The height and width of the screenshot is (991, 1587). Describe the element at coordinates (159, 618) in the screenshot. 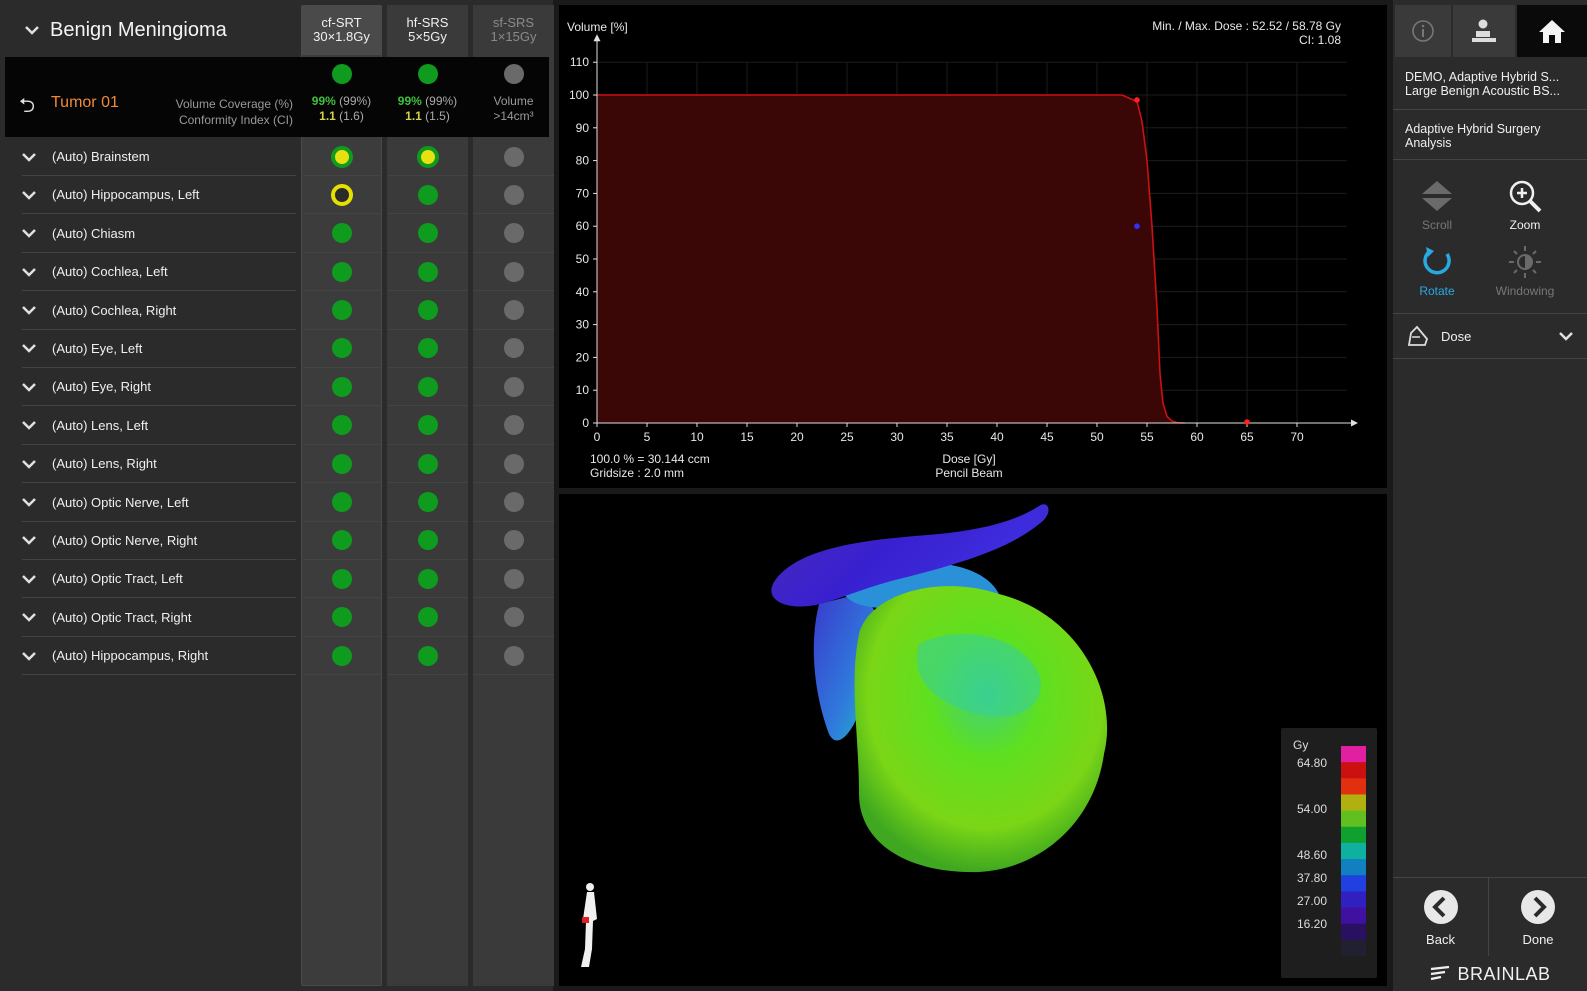

I see `organ-label: (Auto) Optic Tract, Right` at that location.